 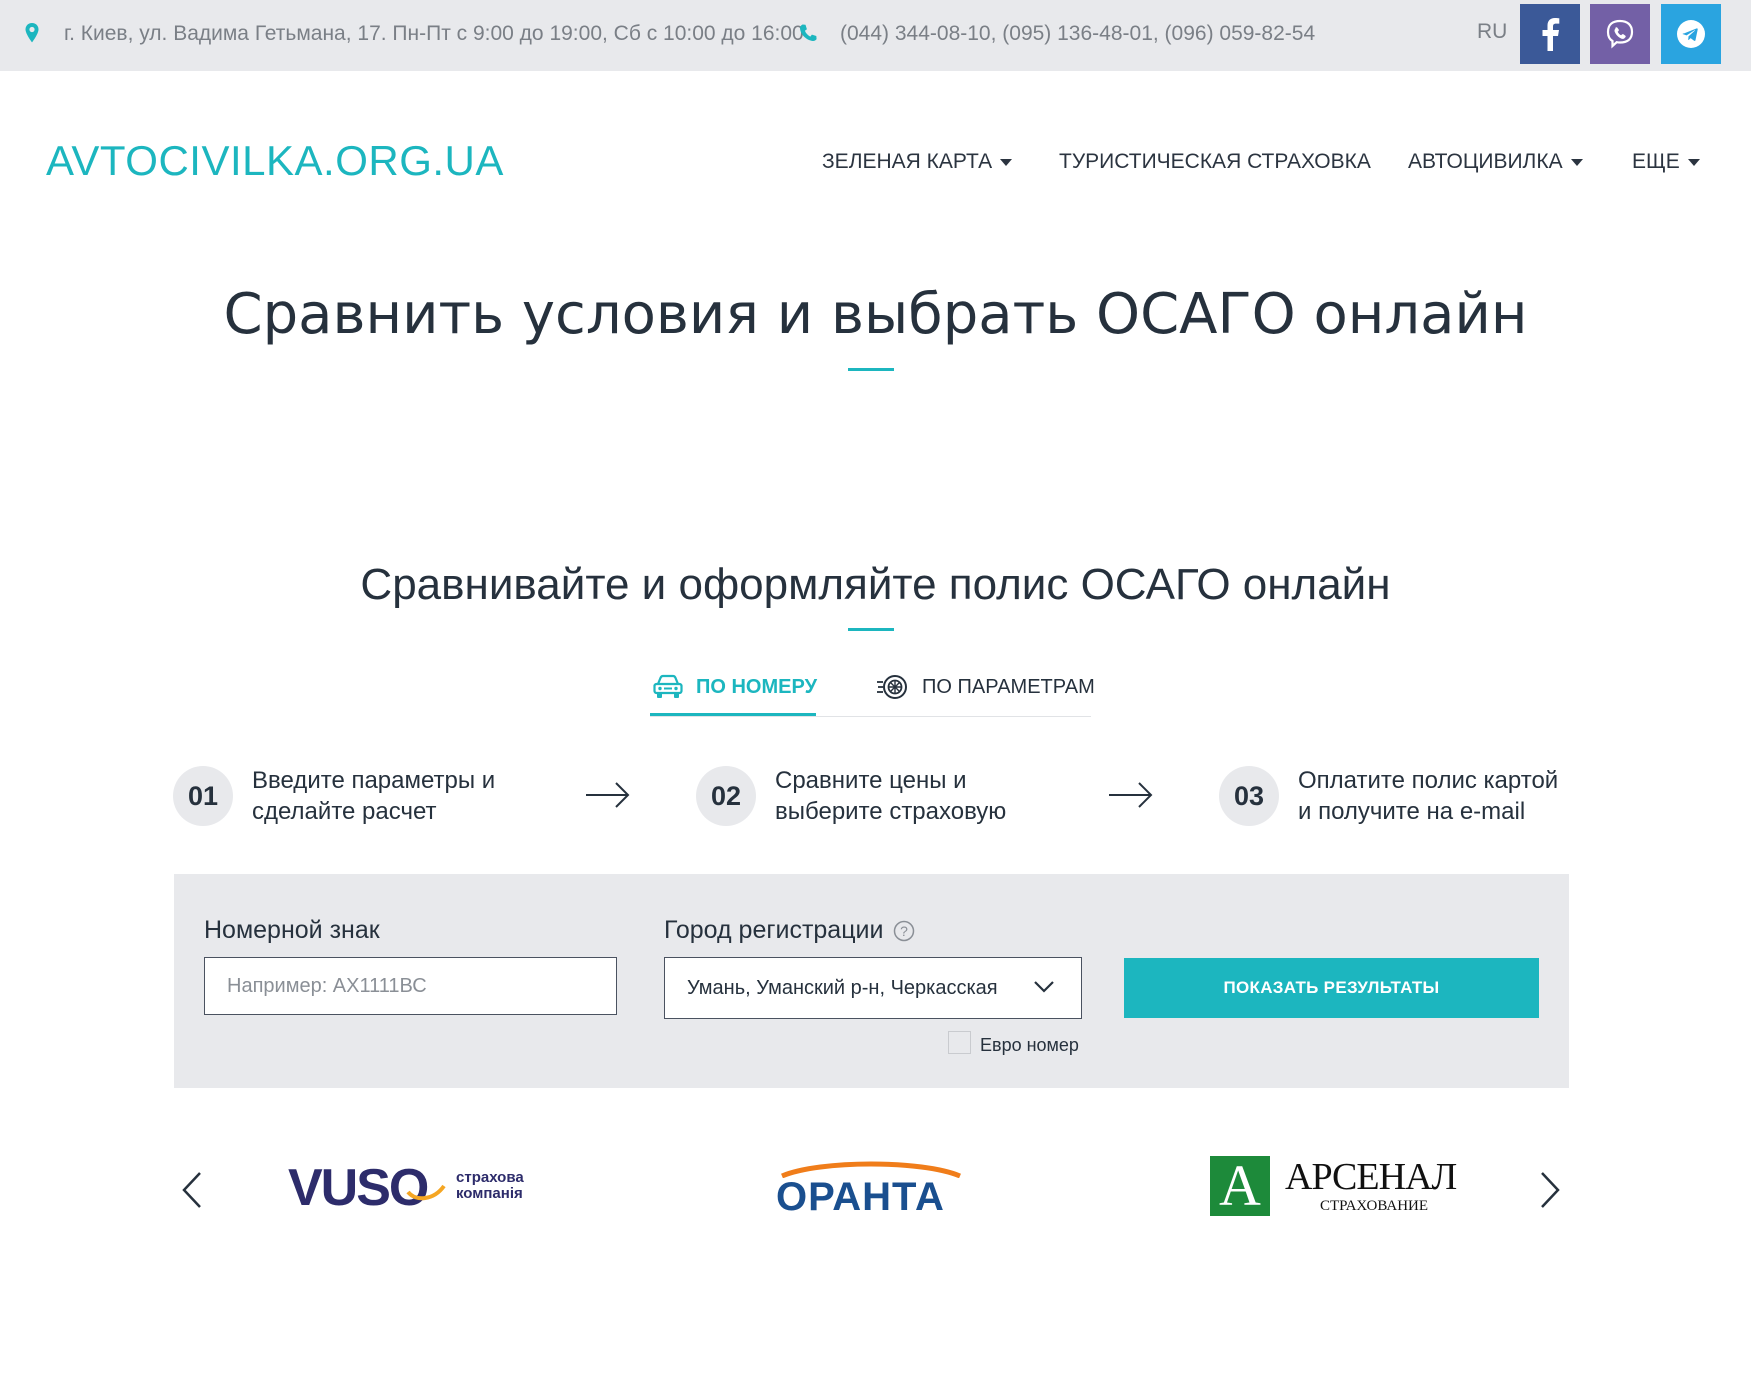 I want to click on viber-button, so click(x=1620, y=34).